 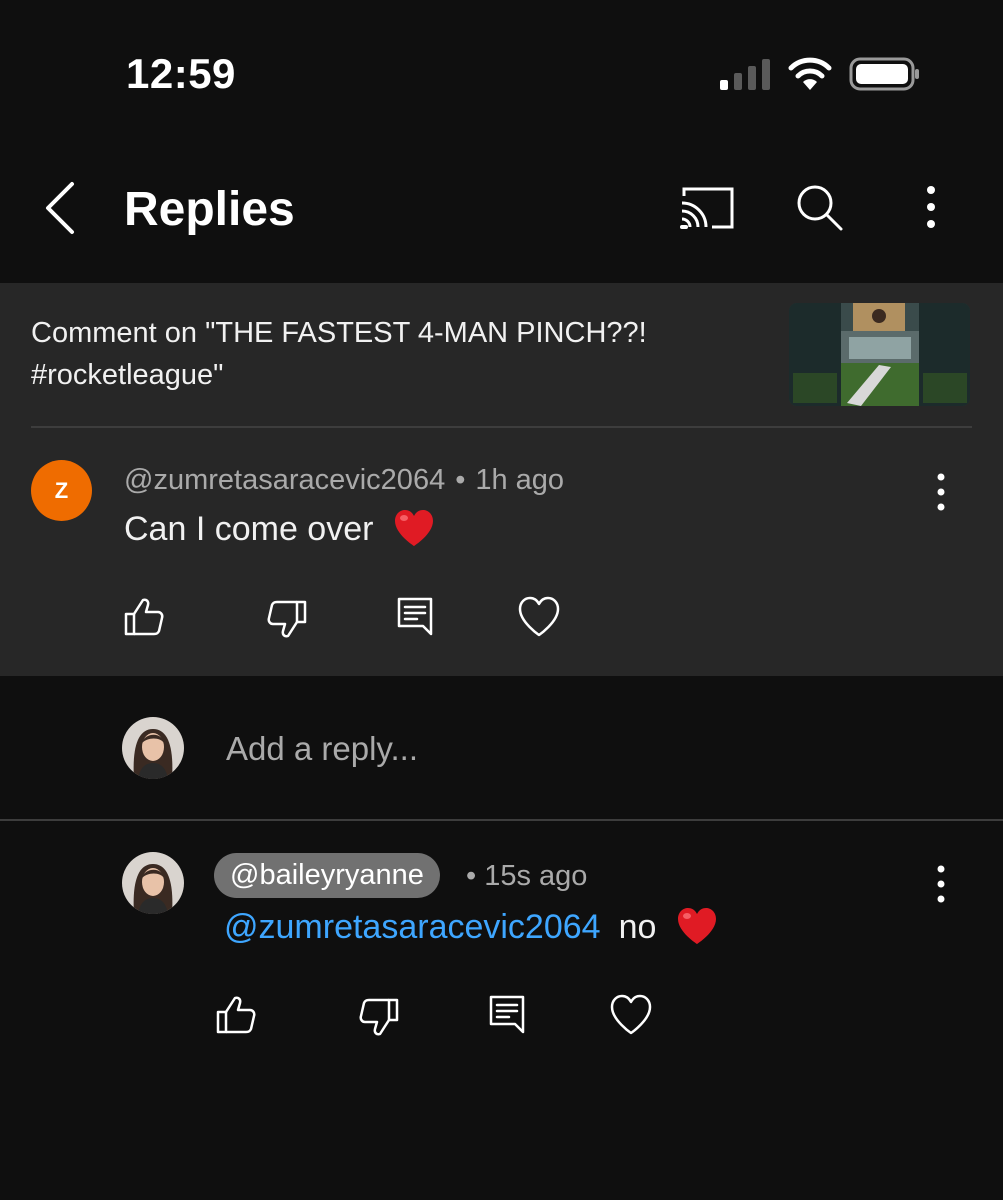 I want to click on comment-author: @zumretasaracevic2064, so click(x=284, y=480).